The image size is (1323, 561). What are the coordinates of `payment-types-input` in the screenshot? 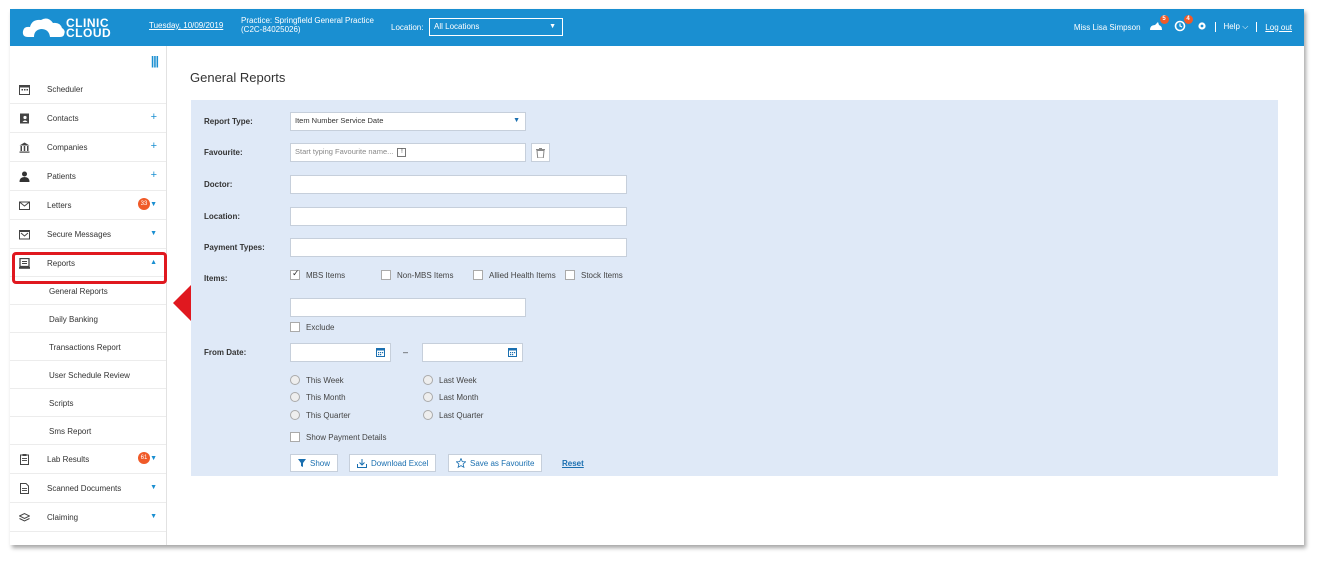 It's located at (458, 247).